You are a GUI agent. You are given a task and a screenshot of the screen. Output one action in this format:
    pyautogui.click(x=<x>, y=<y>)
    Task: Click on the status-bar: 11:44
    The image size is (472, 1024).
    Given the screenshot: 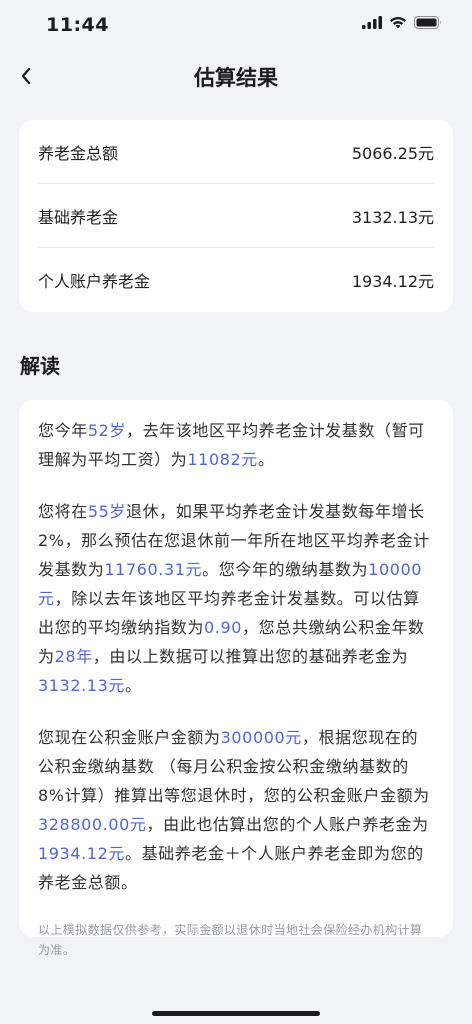 What is the action you would take?
    pyautogui.click(x=236, y=26)
    